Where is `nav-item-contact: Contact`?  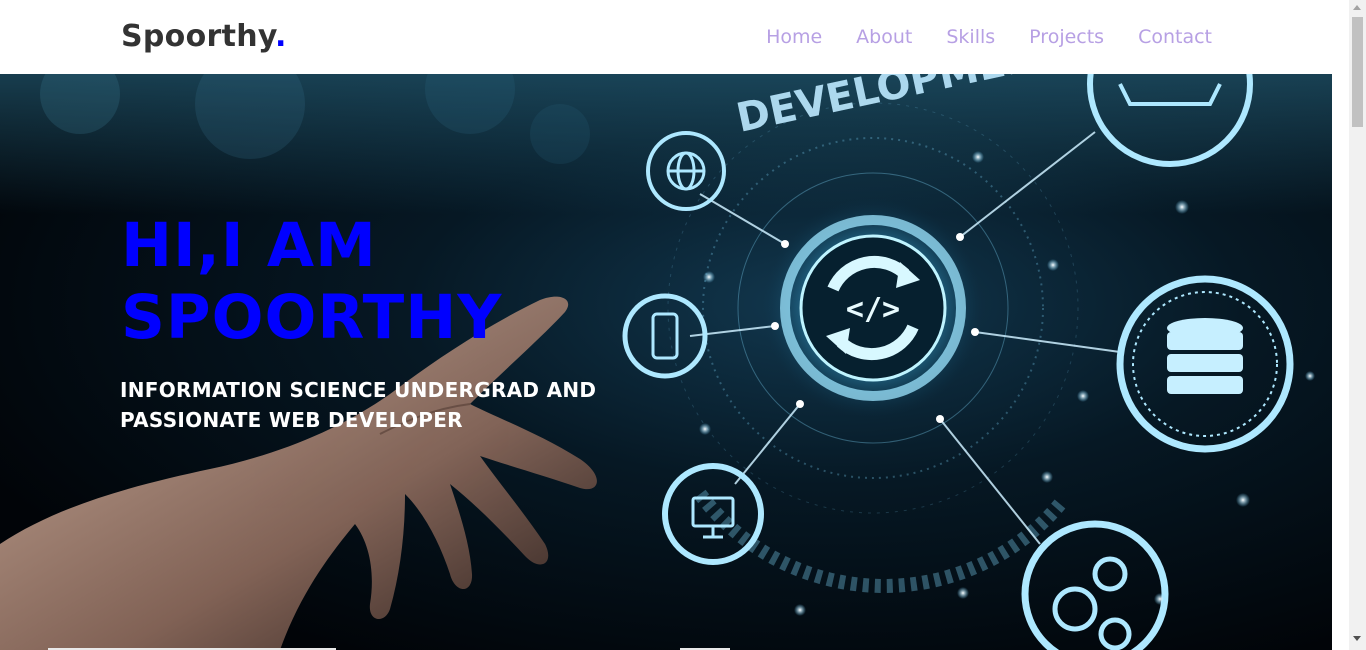 nav-item-contact: Contact is located at coordinates (1158, 37).